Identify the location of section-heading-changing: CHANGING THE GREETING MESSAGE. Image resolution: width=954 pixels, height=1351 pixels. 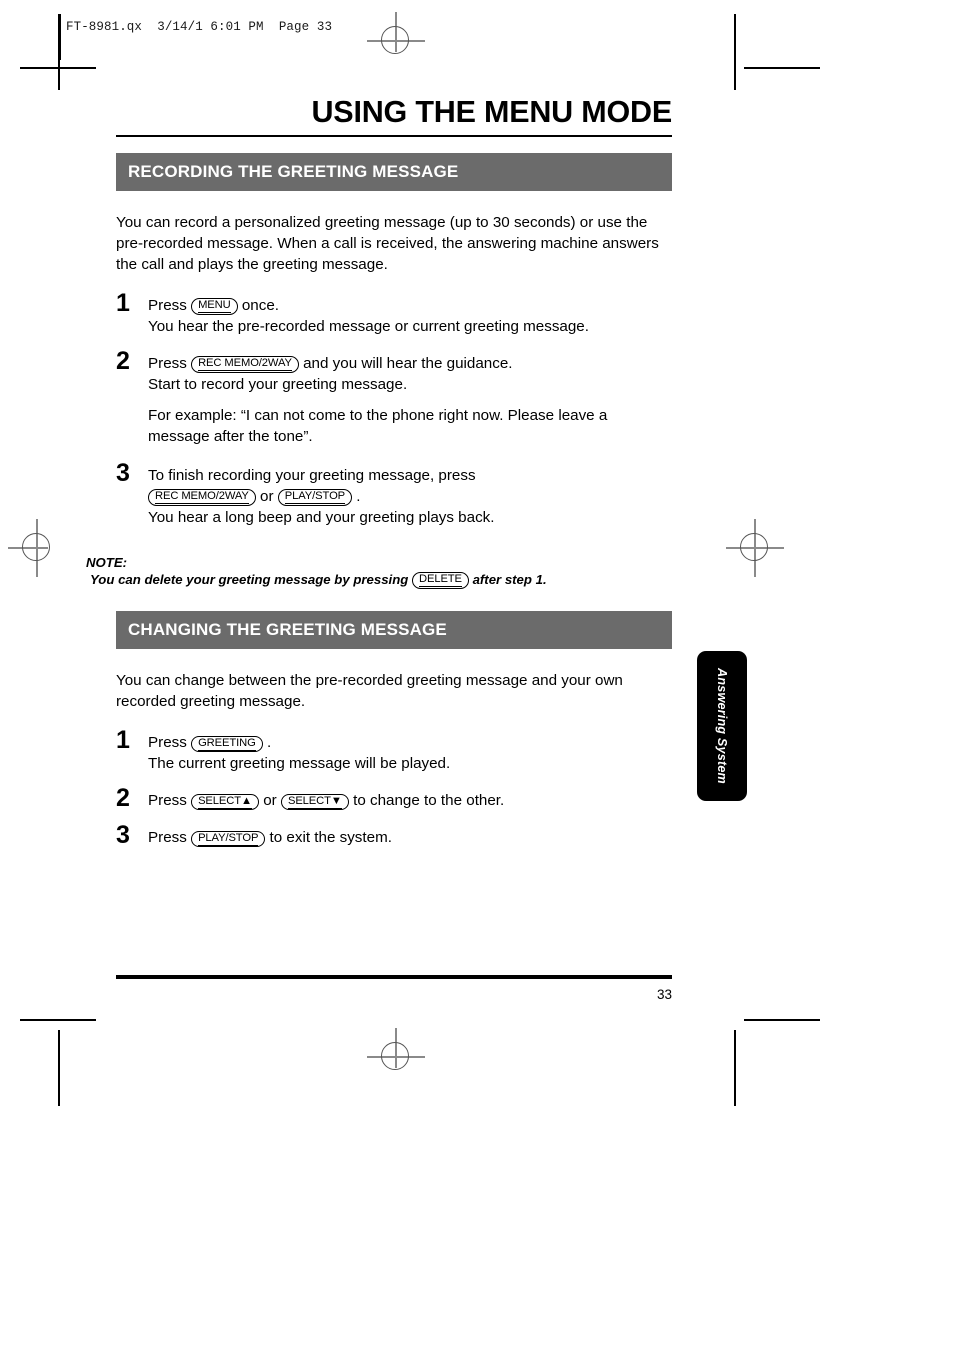
(394, 630).